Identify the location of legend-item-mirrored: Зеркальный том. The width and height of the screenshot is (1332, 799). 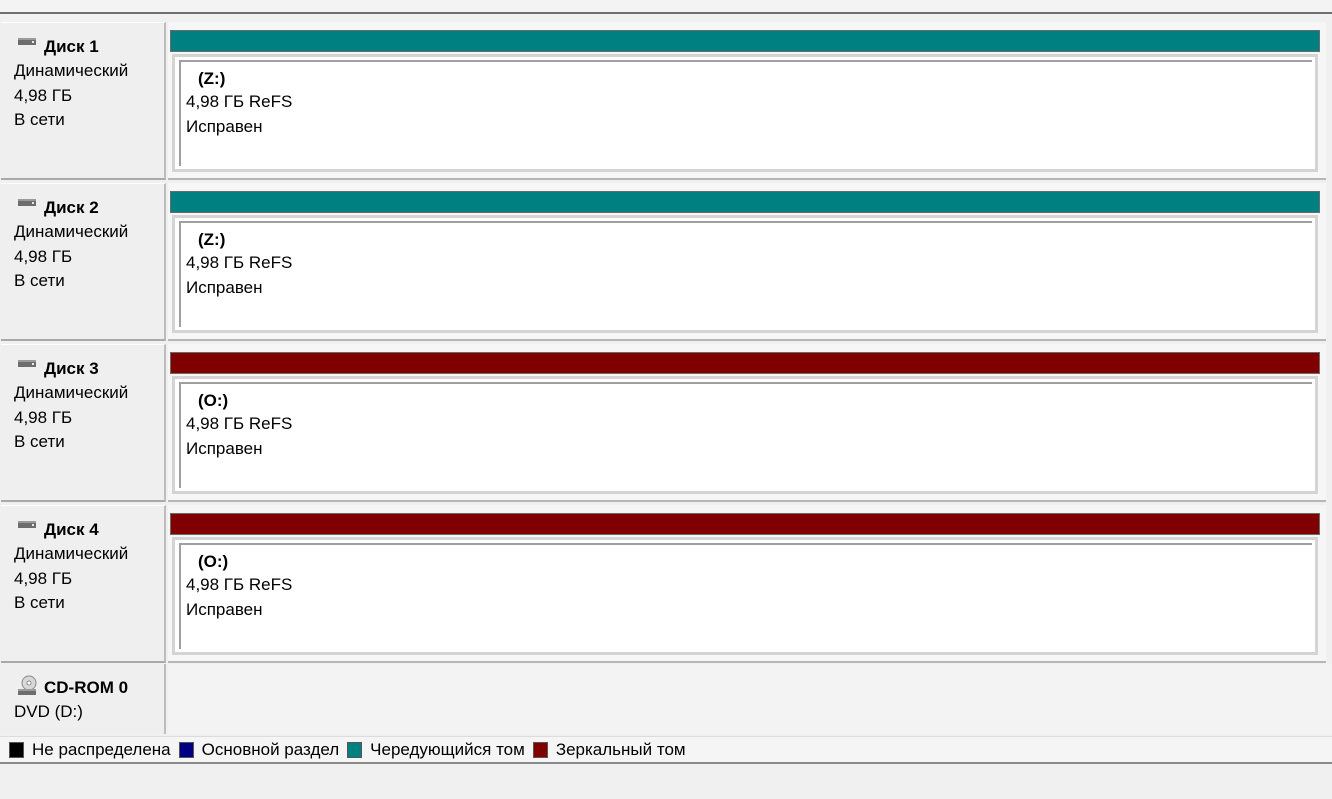
(609, 749).